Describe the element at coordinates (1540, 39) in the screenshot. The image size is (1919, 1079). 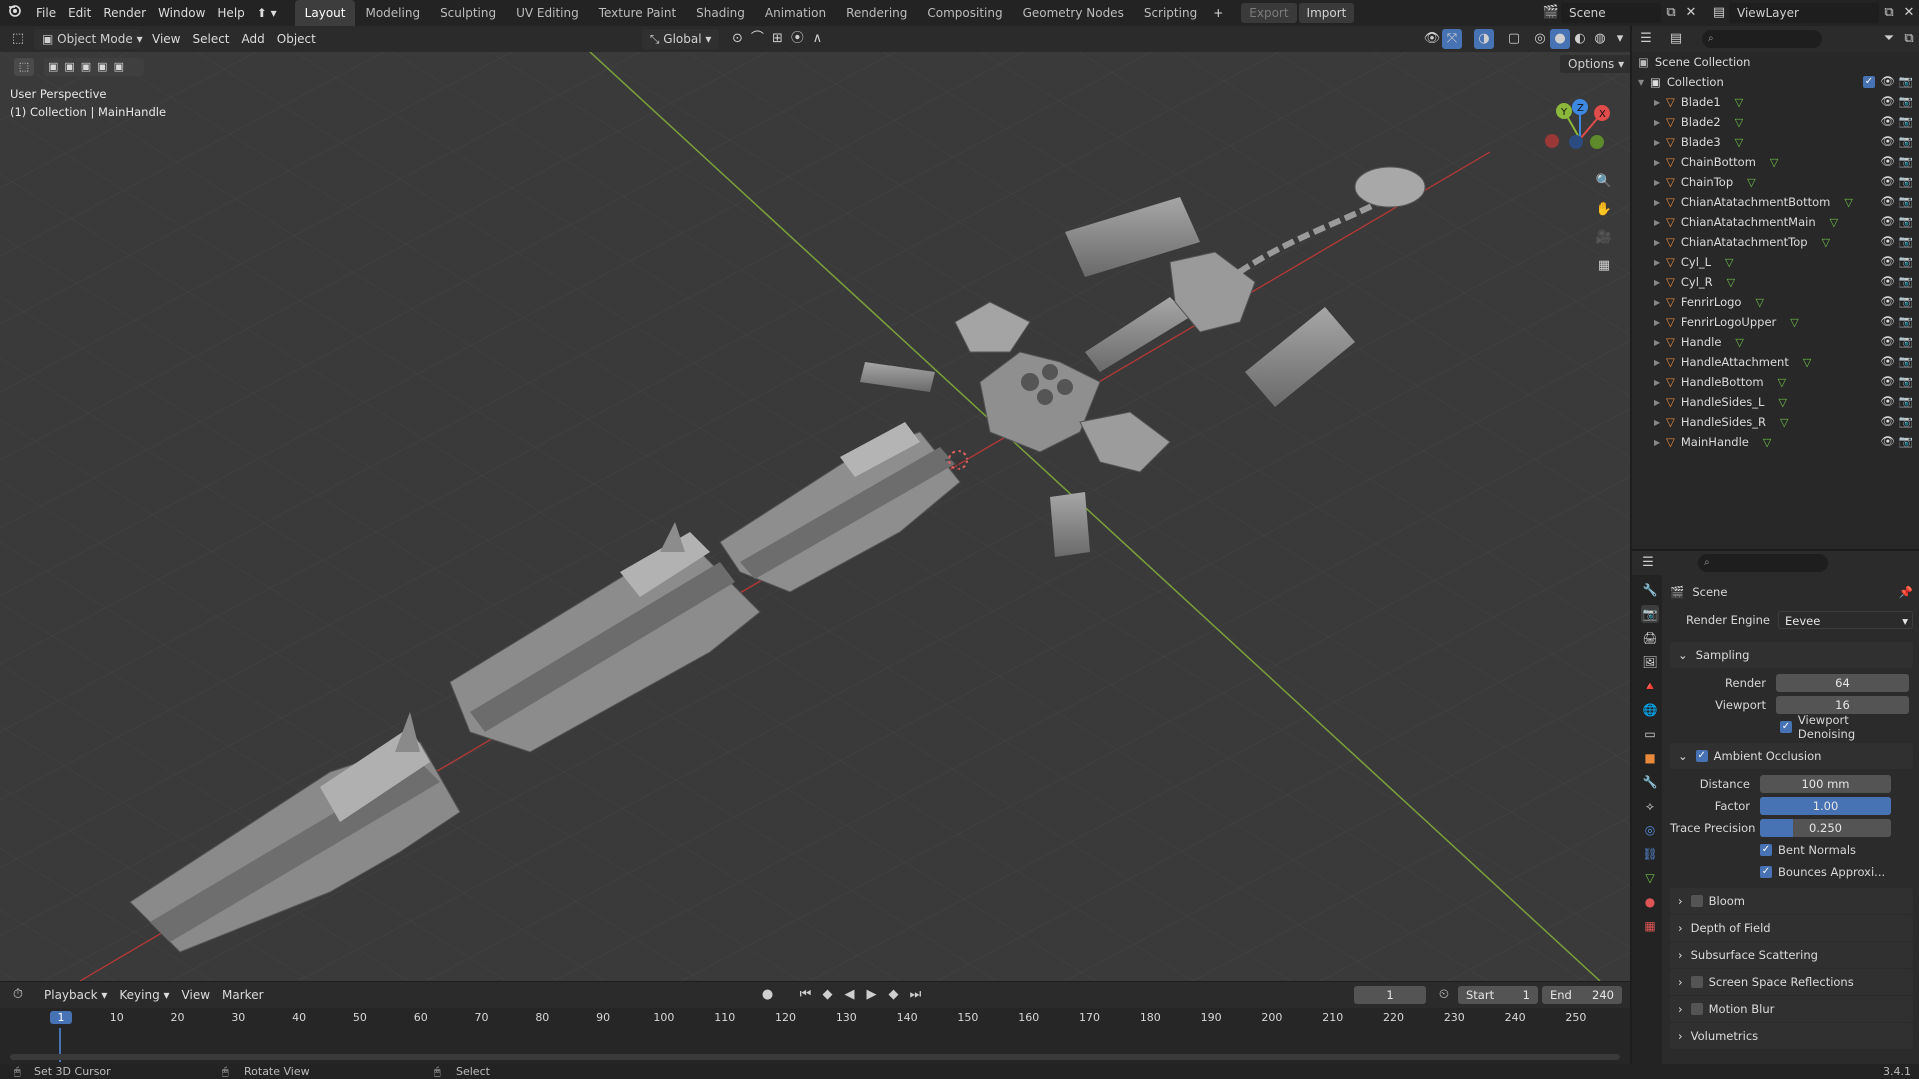
I see `wireframe-shading-icon: ◎` at that location.